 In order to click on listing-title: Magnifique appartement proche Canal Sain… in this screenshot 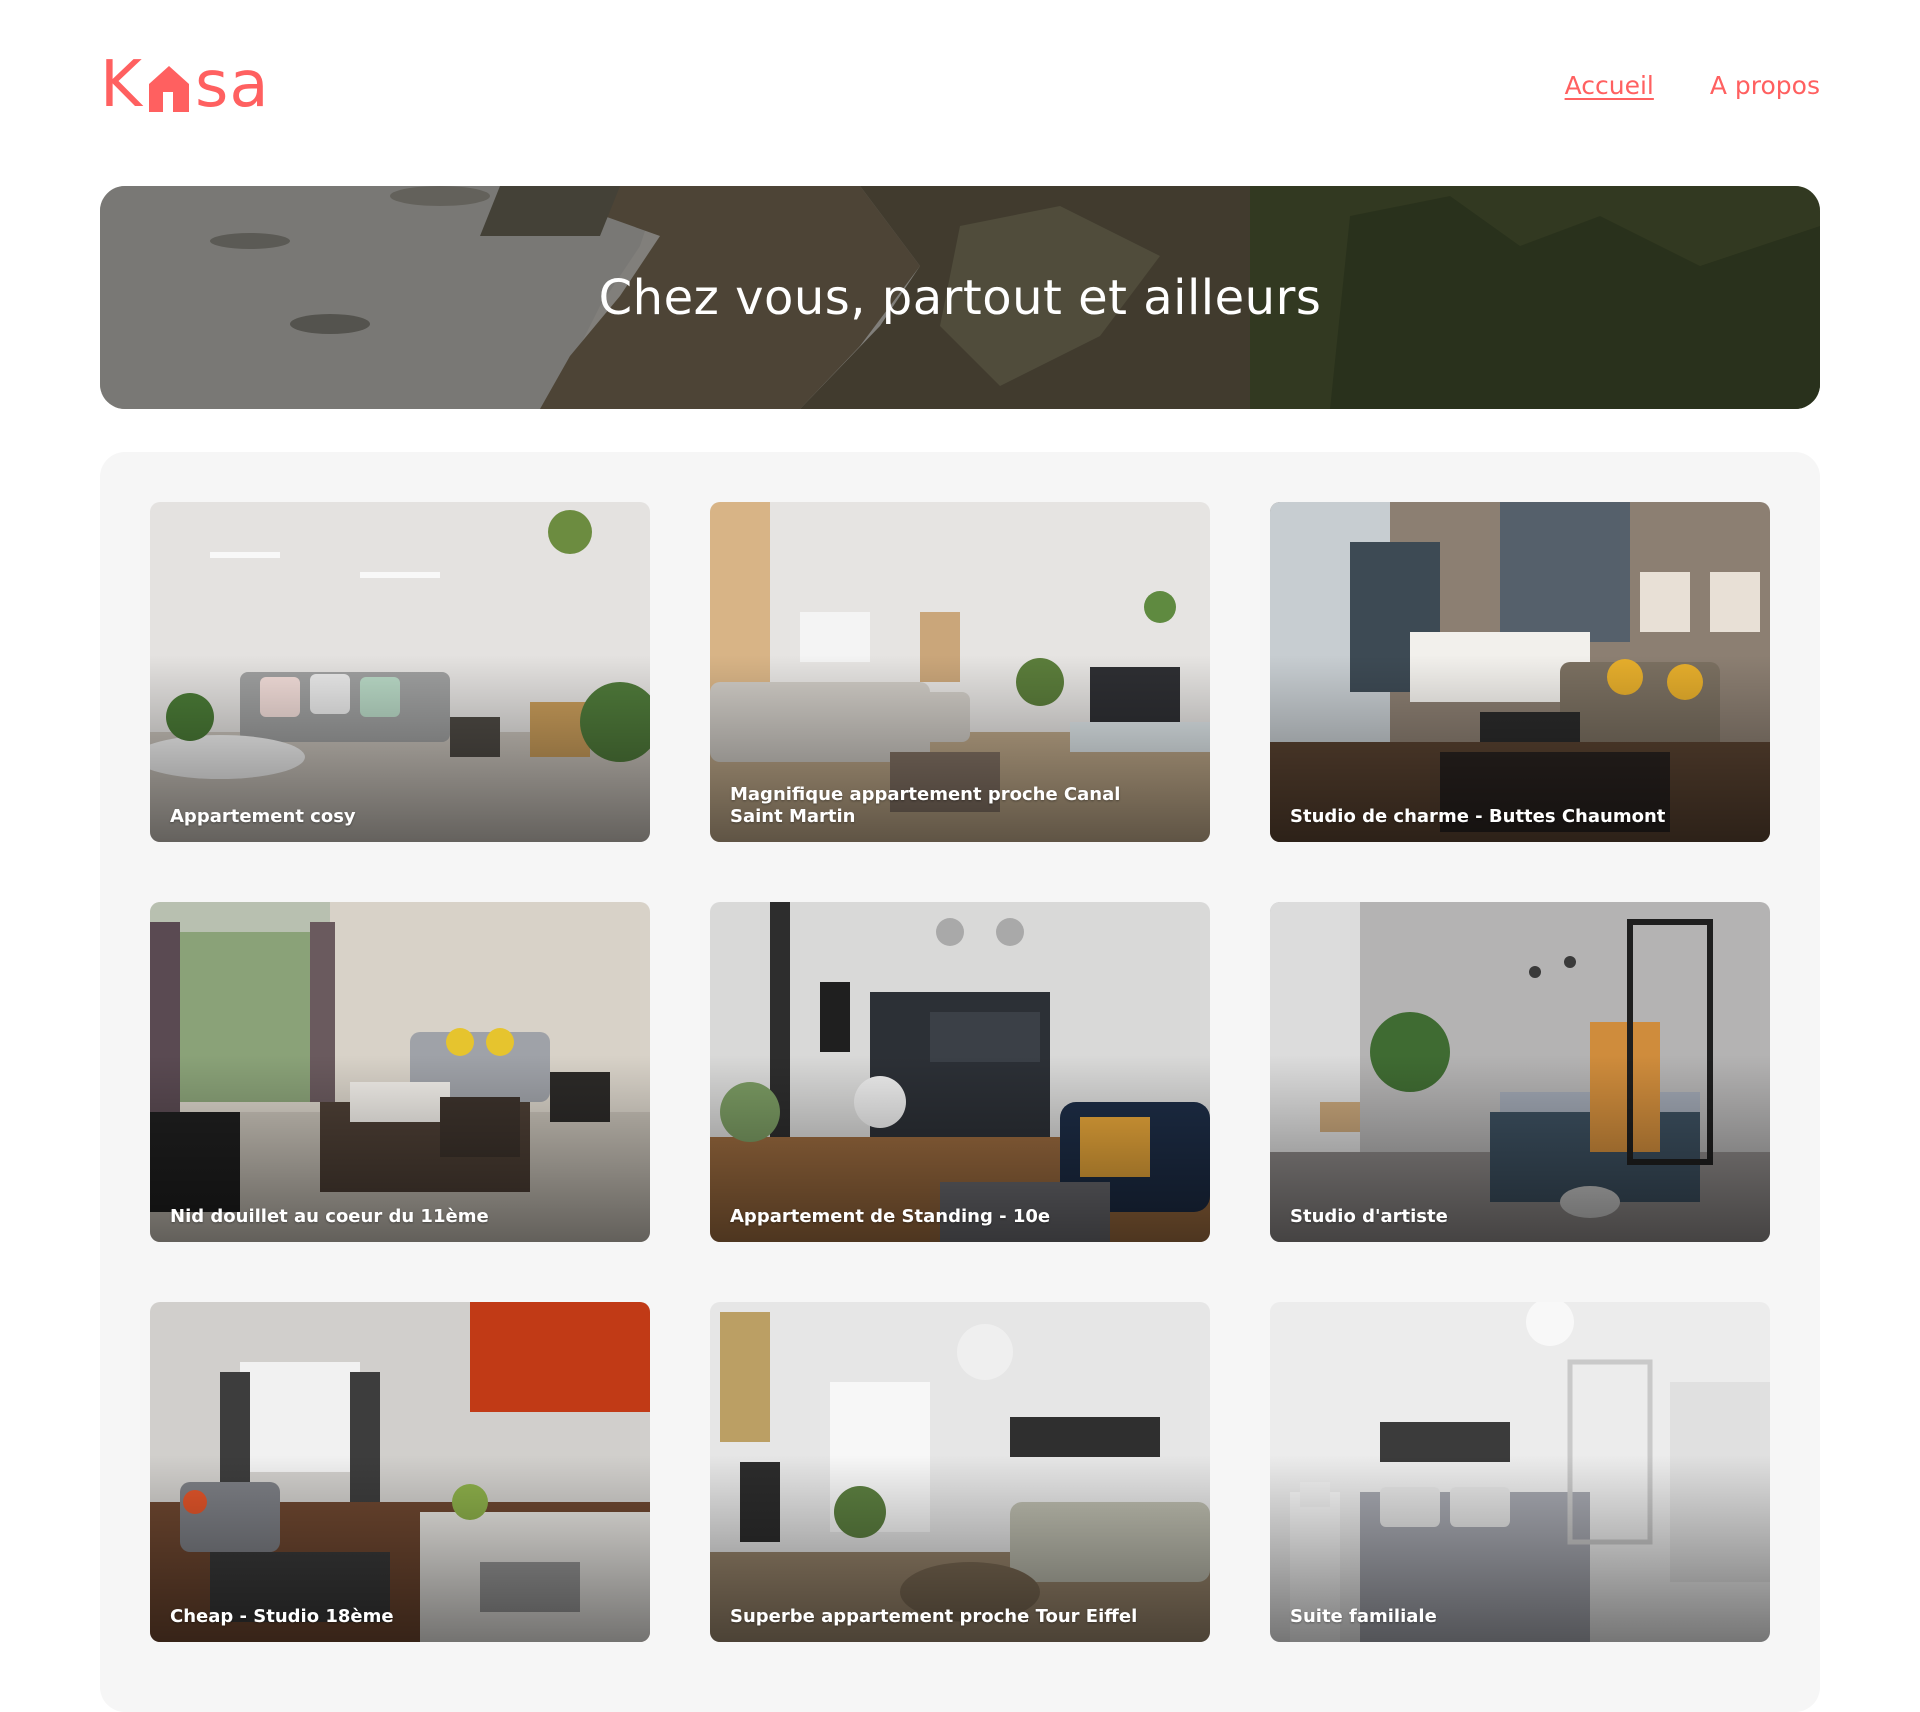, I will do `click(925, 805)`.